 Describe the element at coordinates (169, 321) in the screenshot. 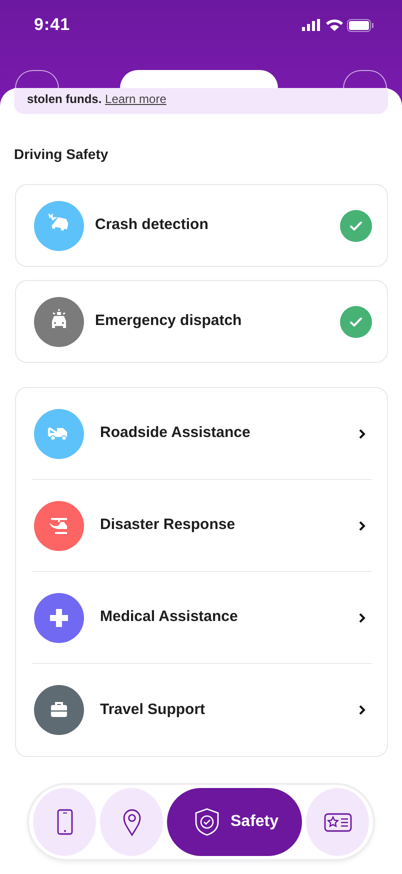

I see `feature-label: Emergency dispatch` at that location.